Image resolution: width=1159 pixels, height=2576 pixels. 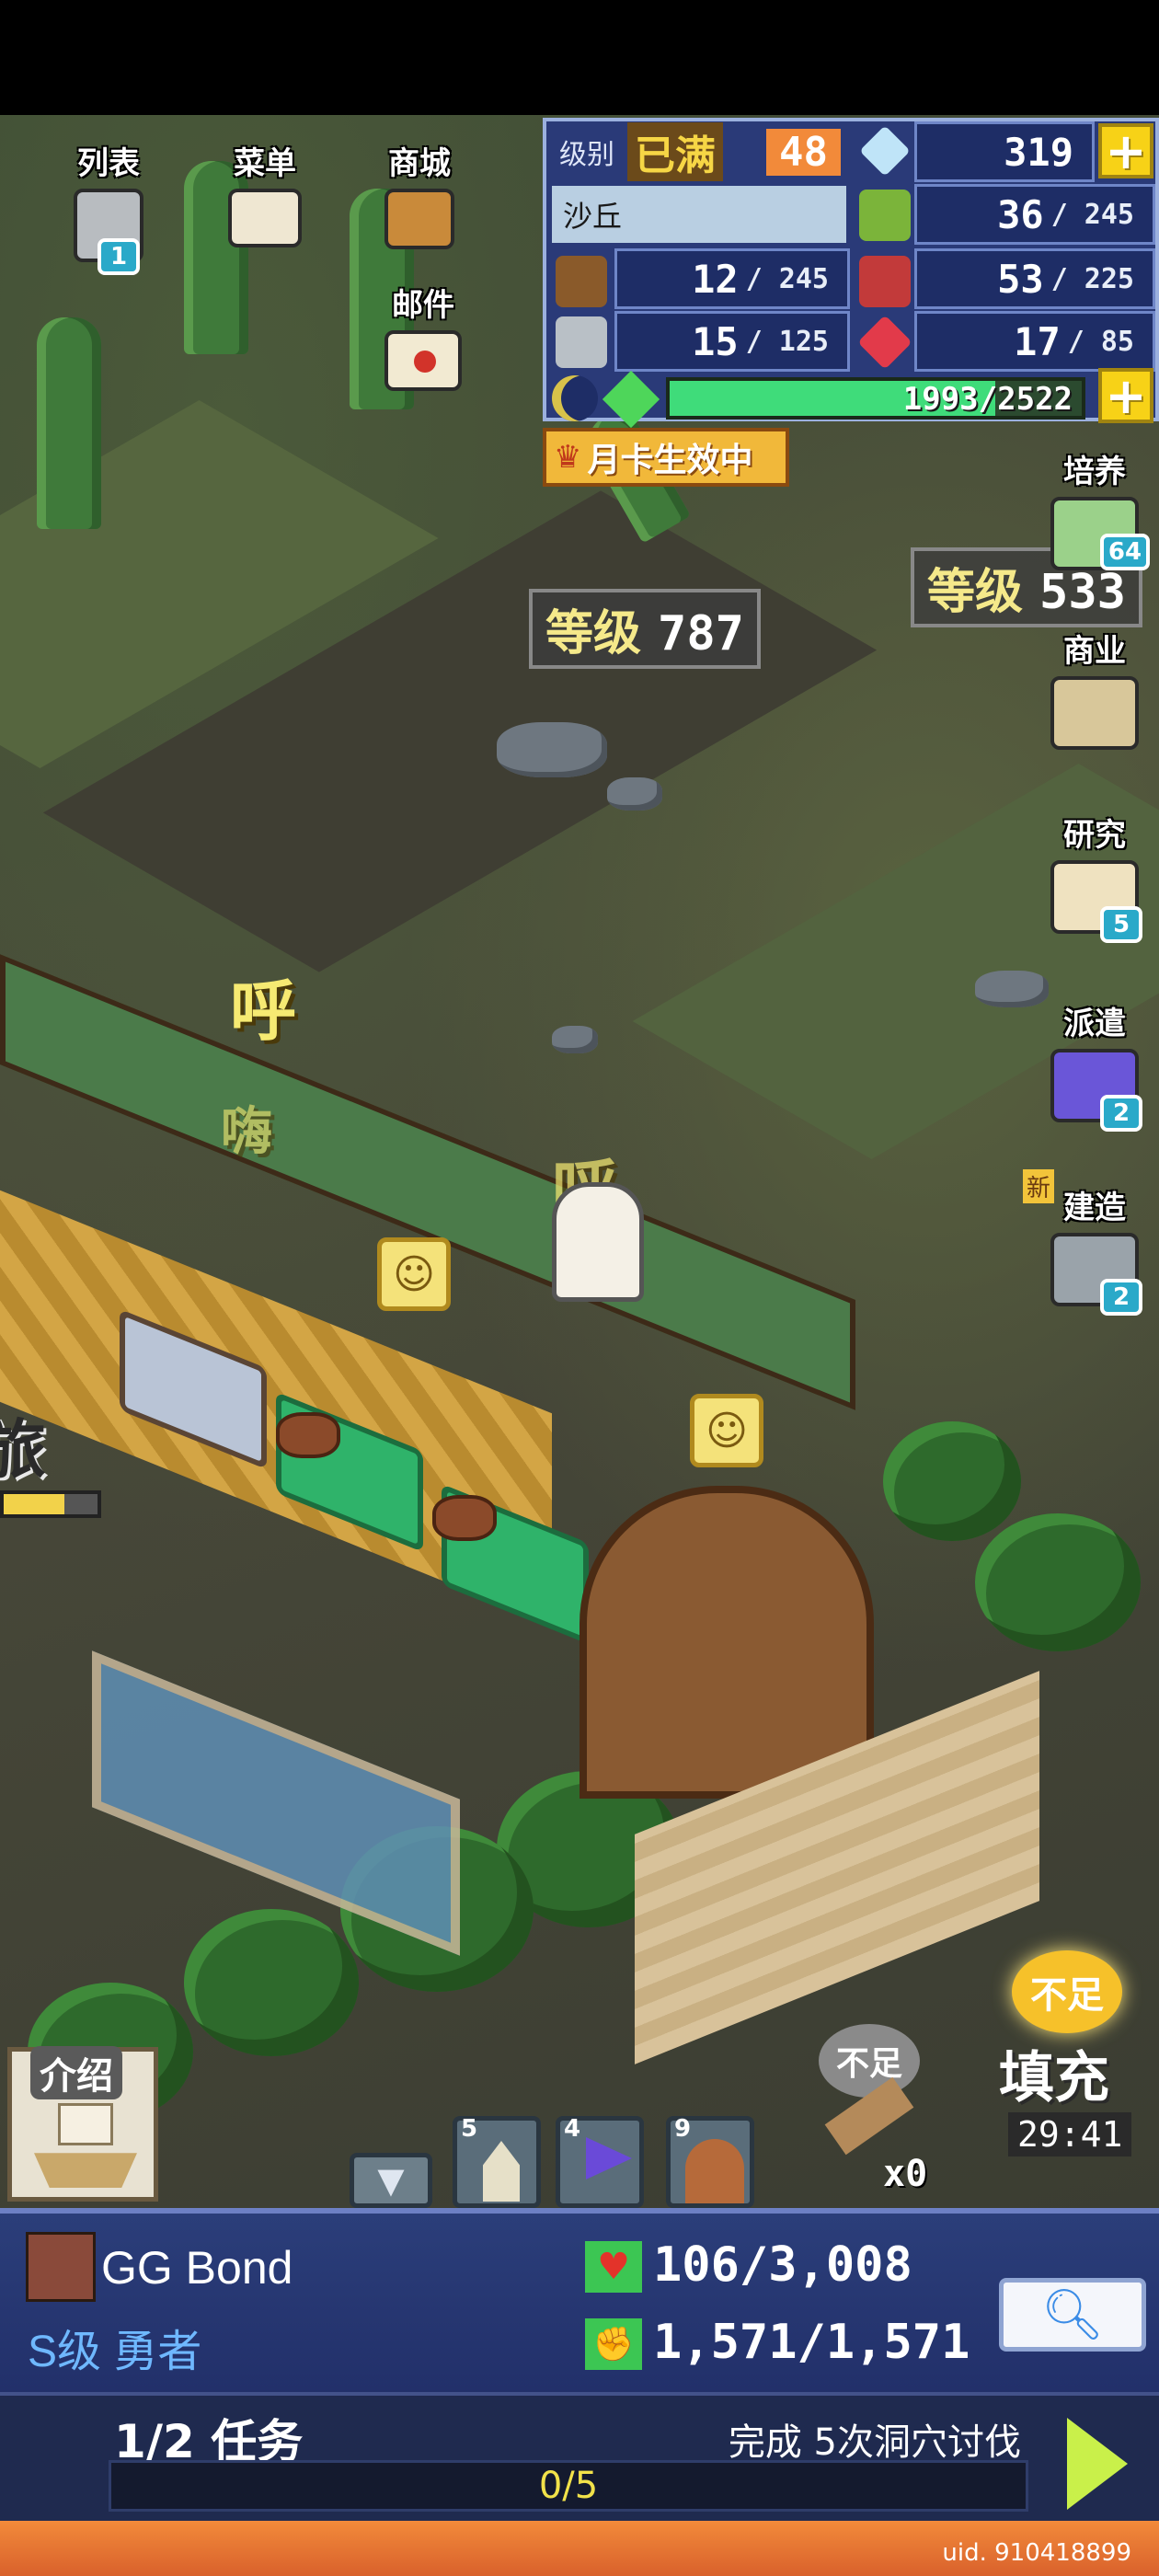 I want to click on search-icon: 🔍︎, so click(x=1072, y=2314).